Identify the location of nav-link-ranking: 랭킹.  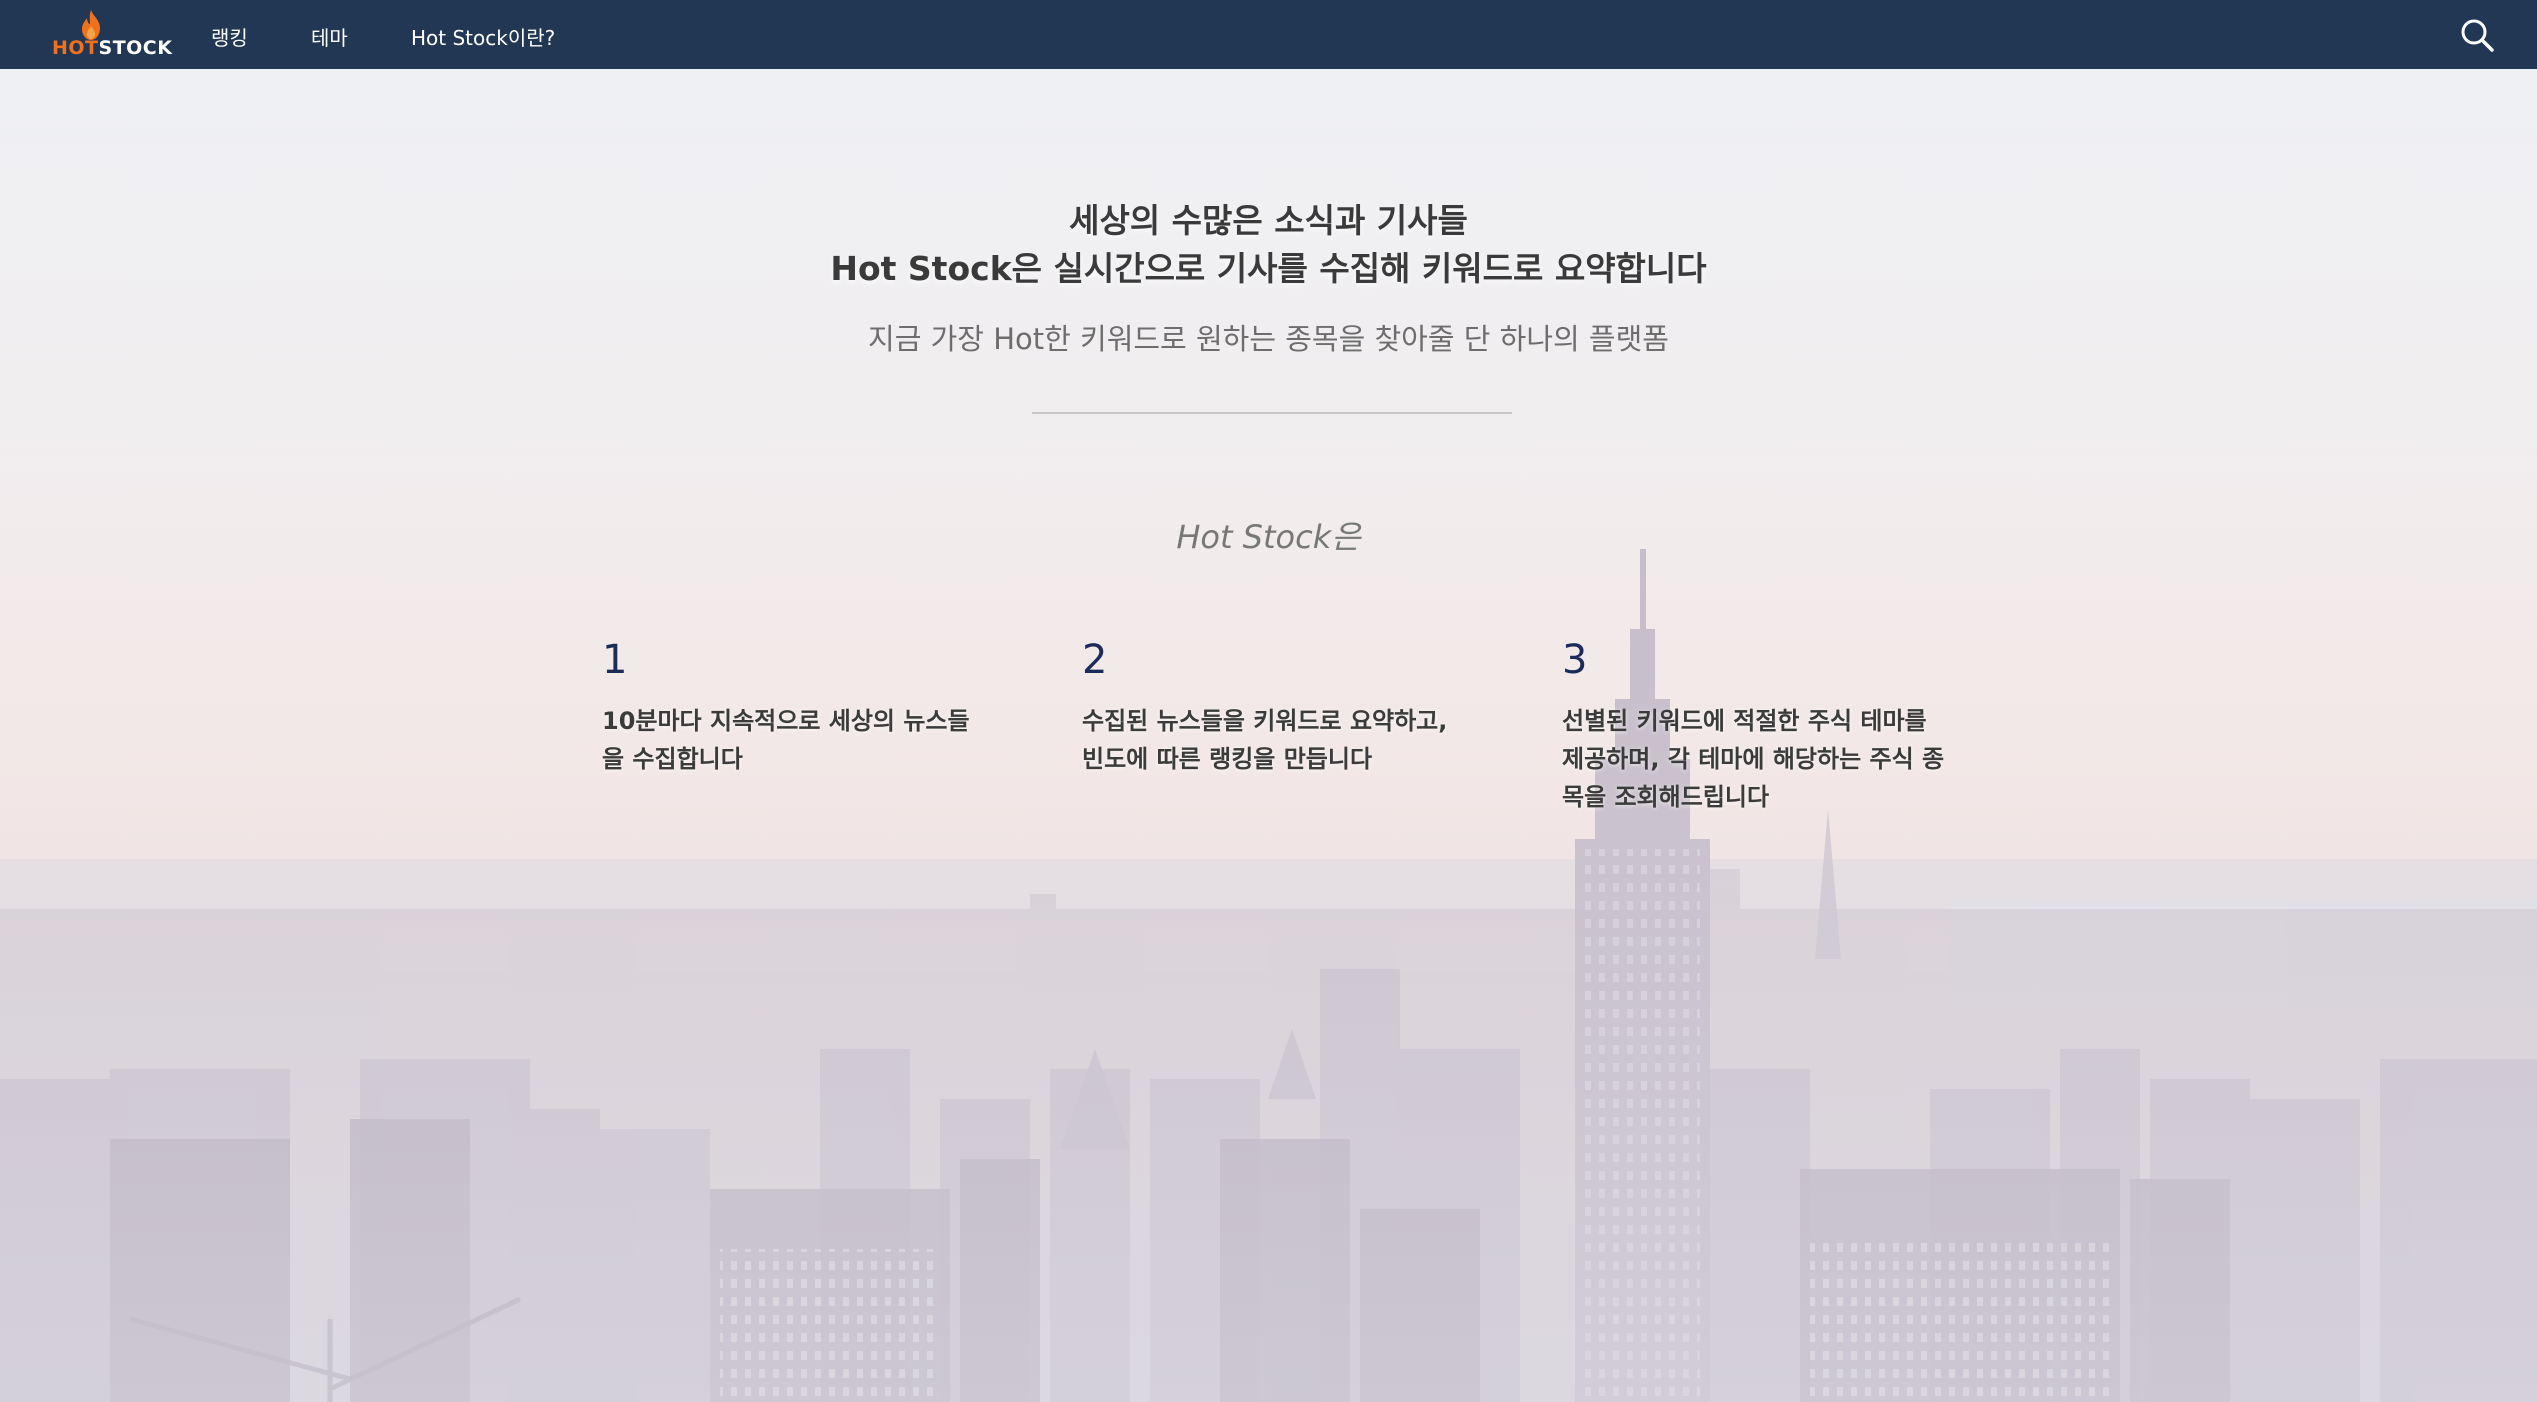
(229, 36).